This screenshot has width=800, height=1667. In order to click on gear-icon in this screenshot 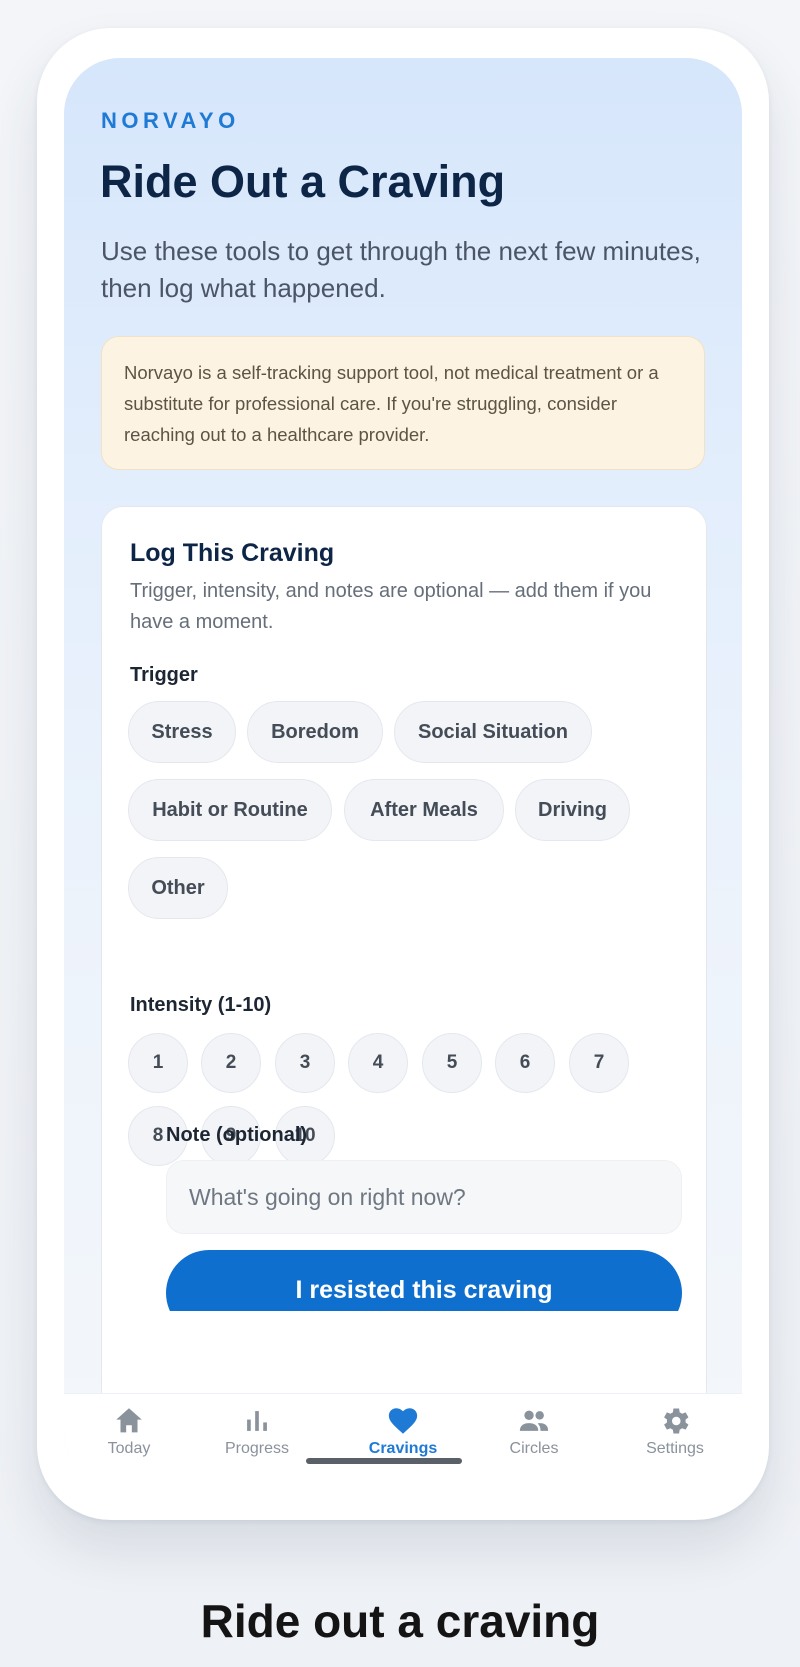, I will do `click(676, 1421)`.